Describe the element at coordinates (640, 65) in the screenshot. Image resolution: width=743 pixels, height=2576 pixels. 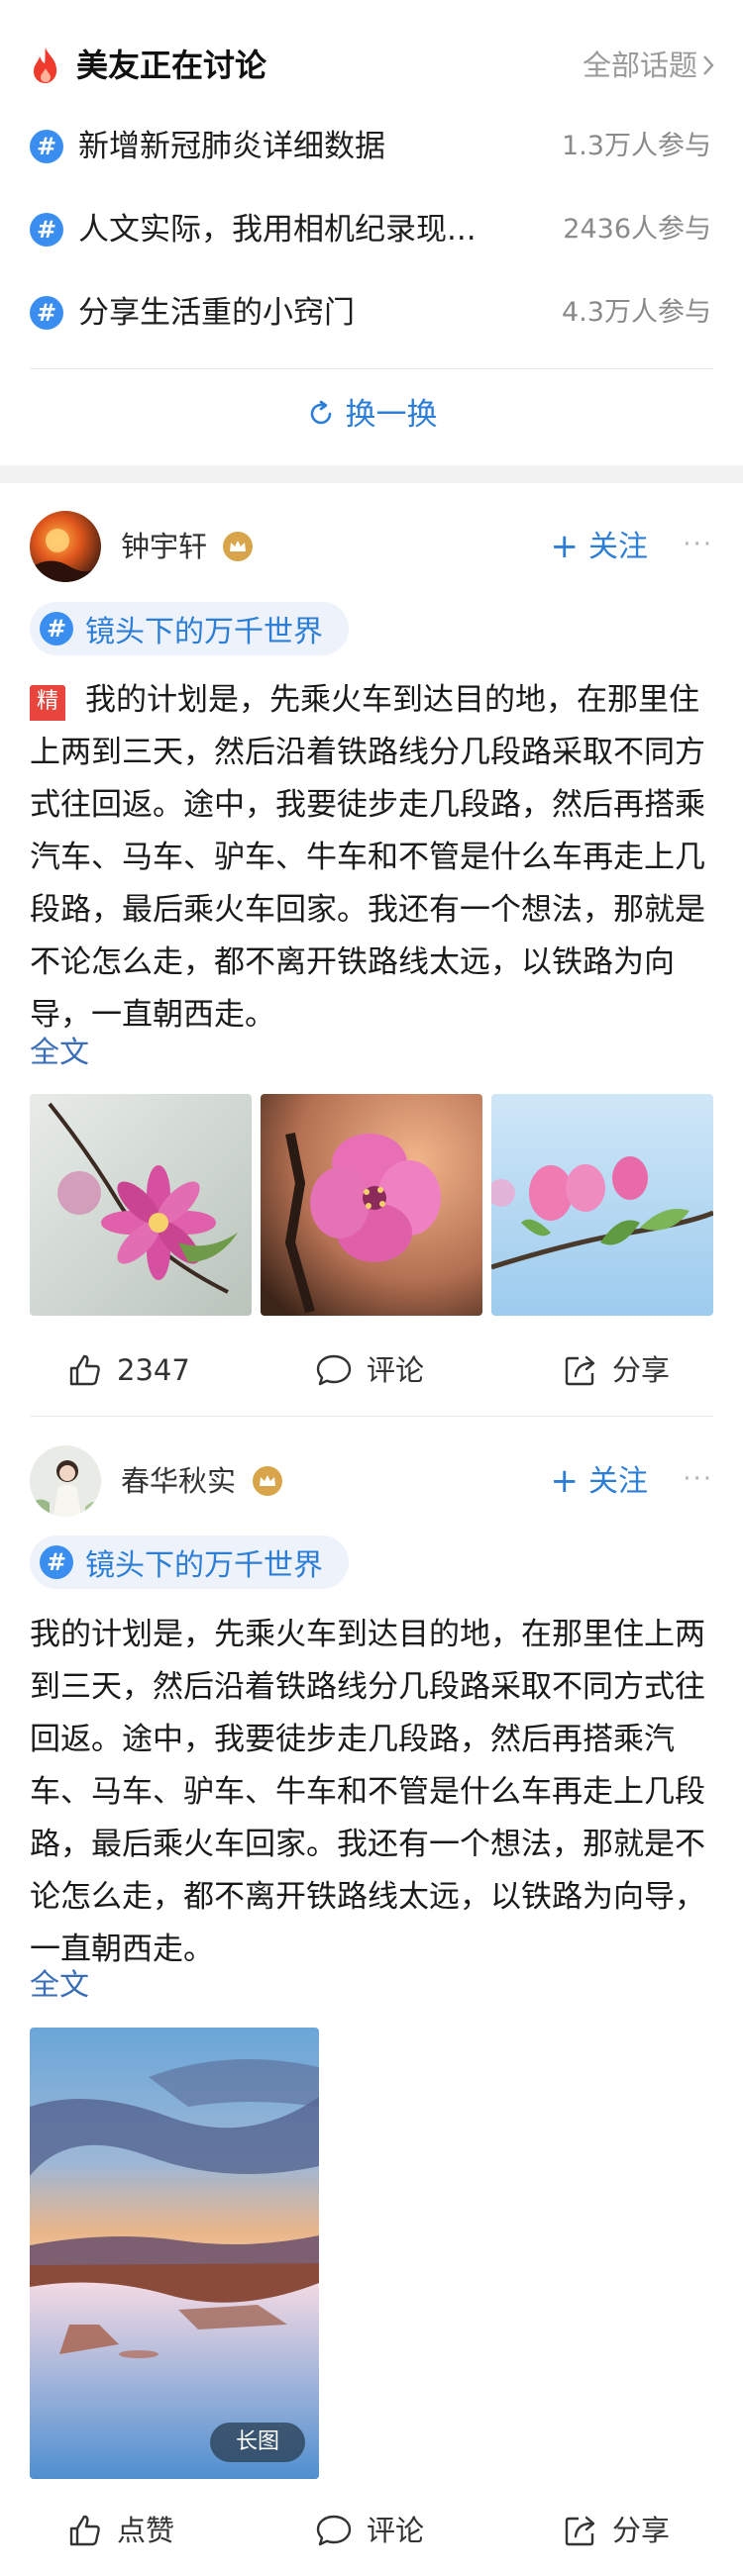
I see `all-topics-label: 全部话题` at that location.